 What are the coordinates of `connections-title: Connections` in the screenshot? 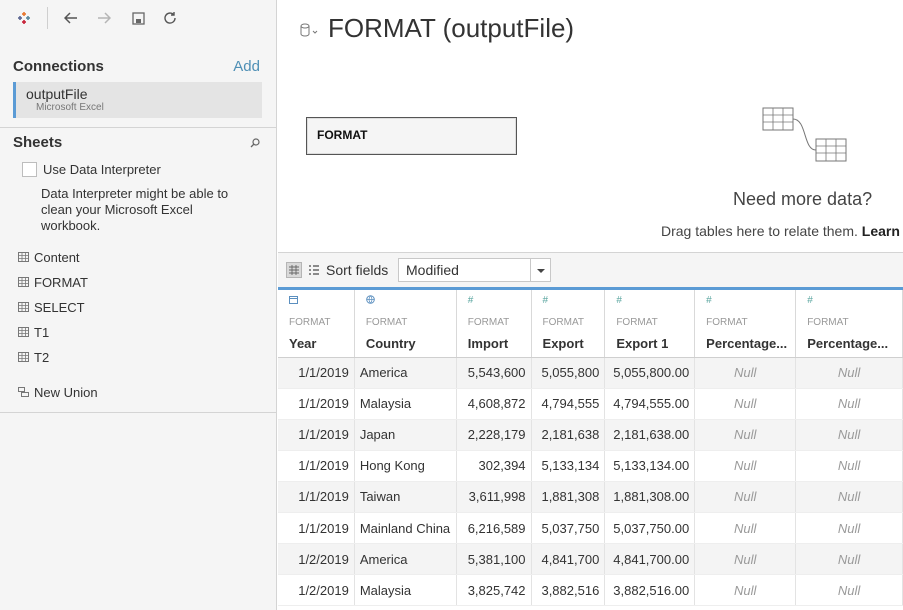 It's located at (58, 66).